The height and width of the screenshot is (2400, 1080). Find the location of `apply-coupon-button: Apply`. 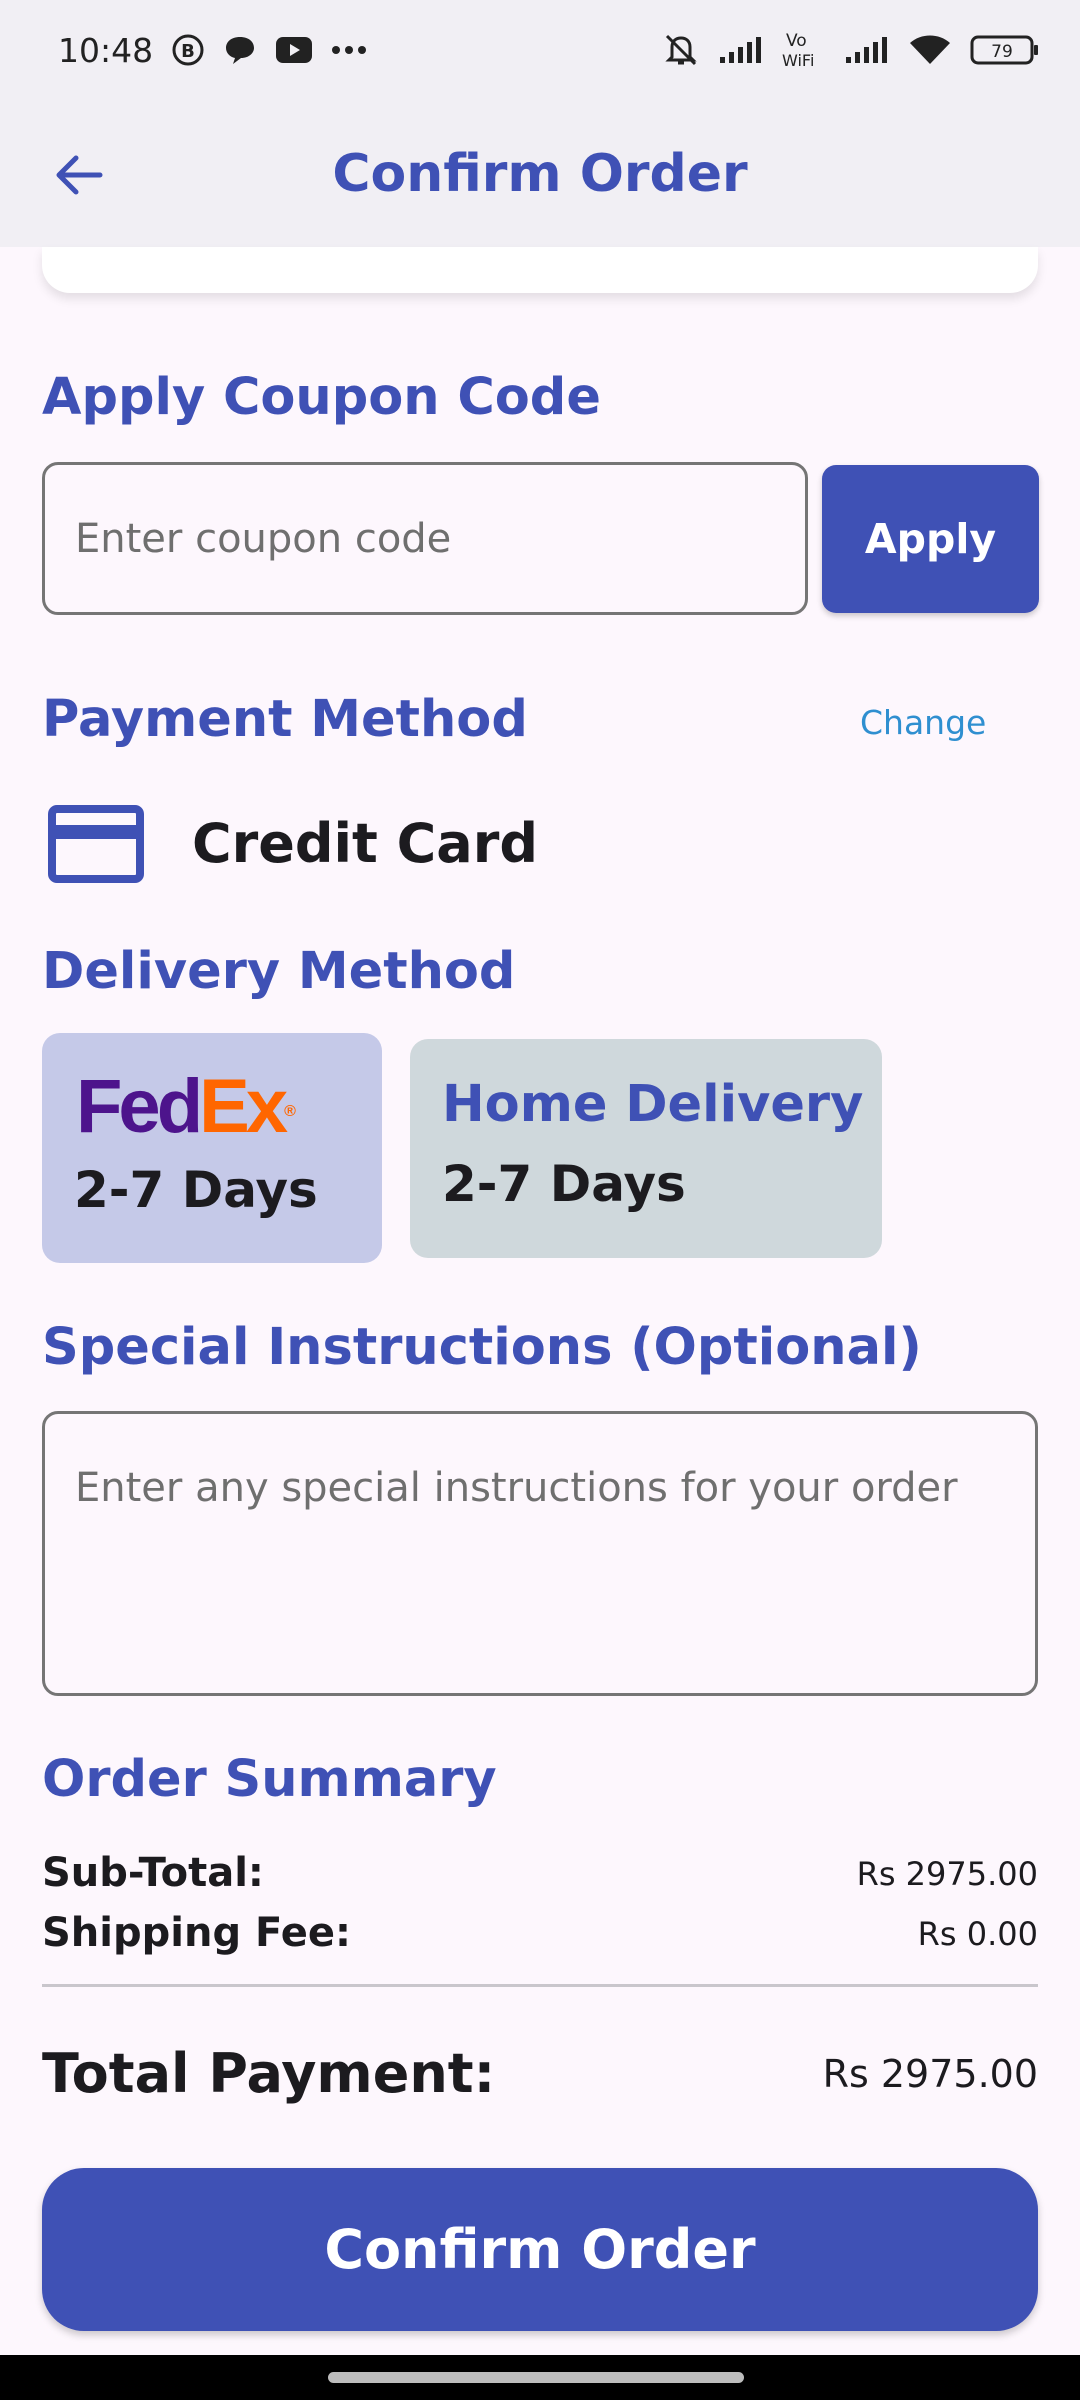

apply-coupon-button: Apply is located at coordinates (930, 539).